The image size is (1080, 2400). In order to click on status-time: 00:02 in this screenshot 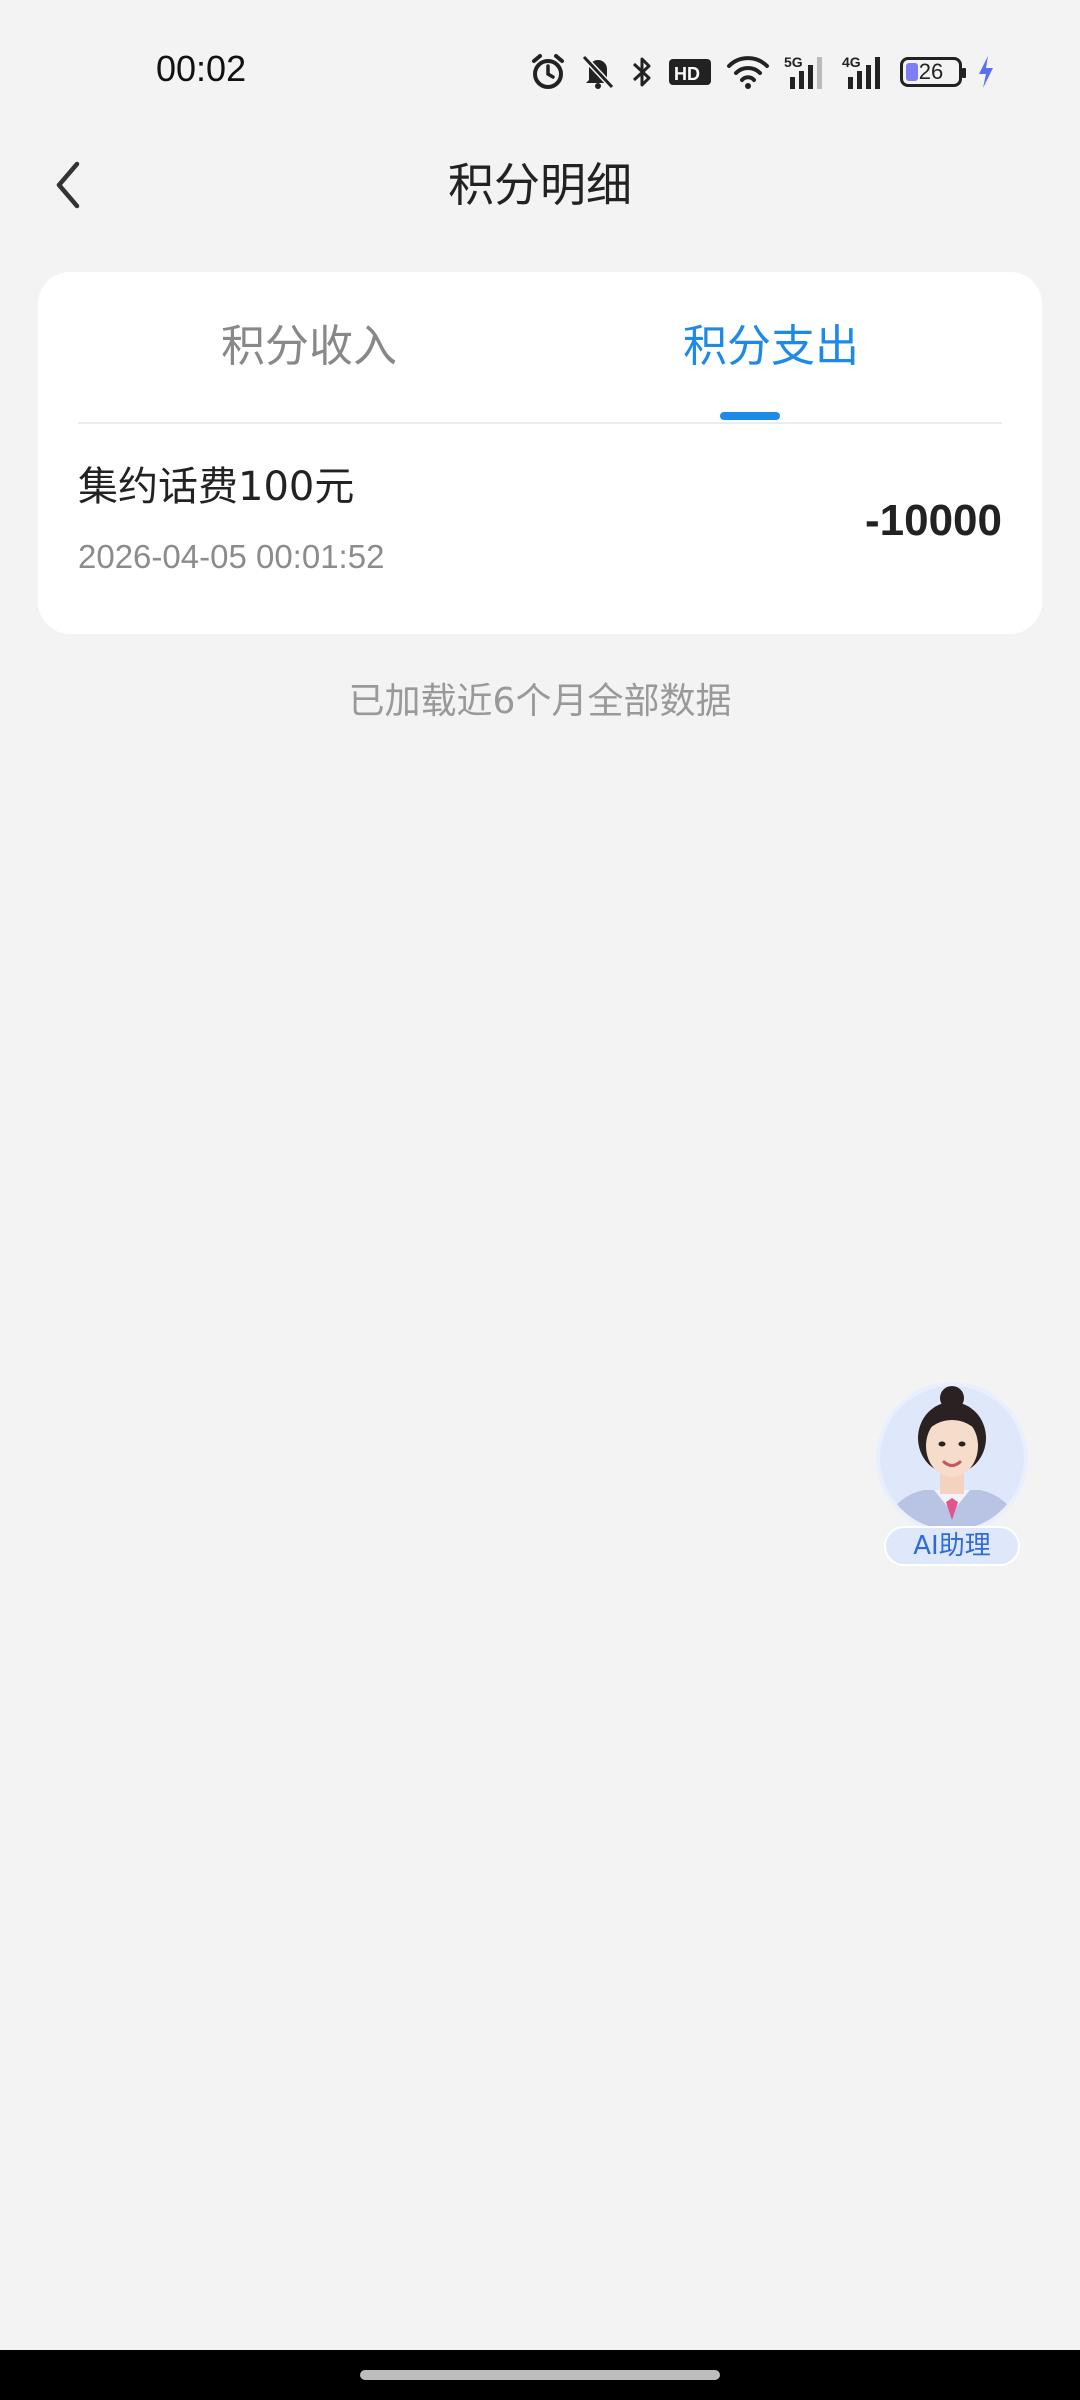, I will do `click(201, 68)`.